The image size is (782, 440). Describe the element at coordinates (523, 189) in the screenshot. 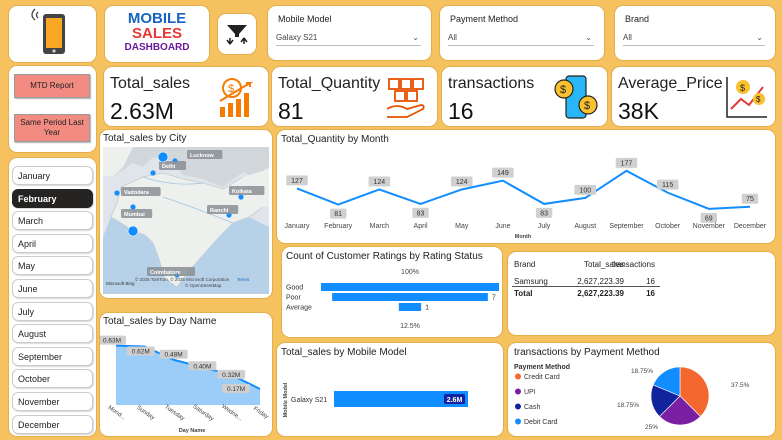

I see `quantity-line` at that location.